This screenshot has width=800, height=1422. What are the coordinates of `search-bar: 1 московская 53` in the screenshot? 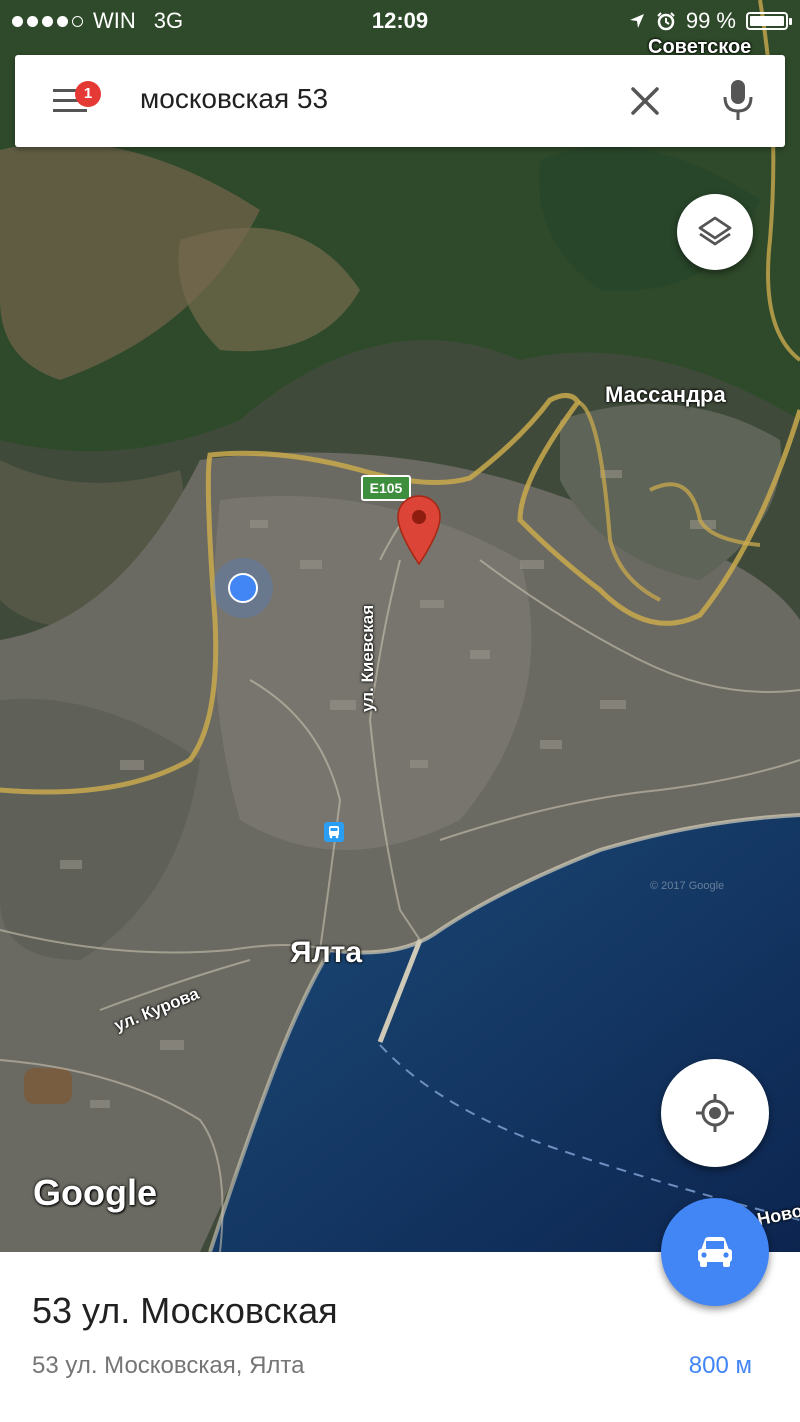 It's located at (400, 101).